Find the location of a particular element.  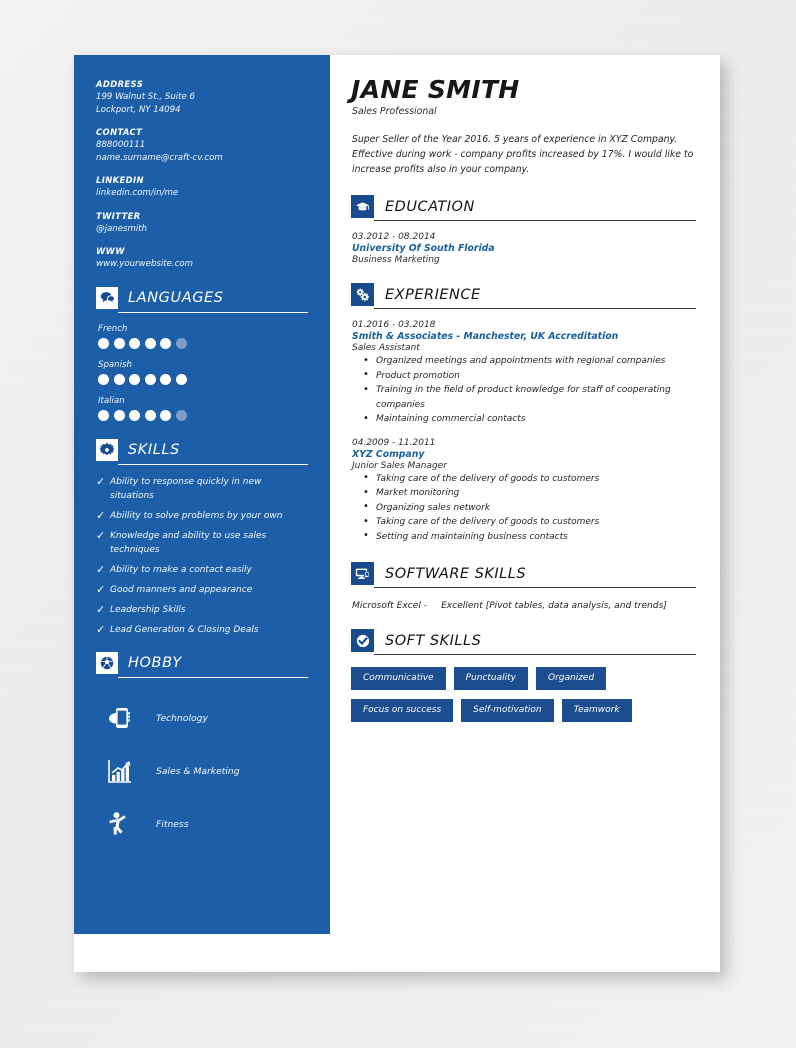

skill-list-item: ✓ Lead Generation & Closing Deals is located at coordinates (202, 630).